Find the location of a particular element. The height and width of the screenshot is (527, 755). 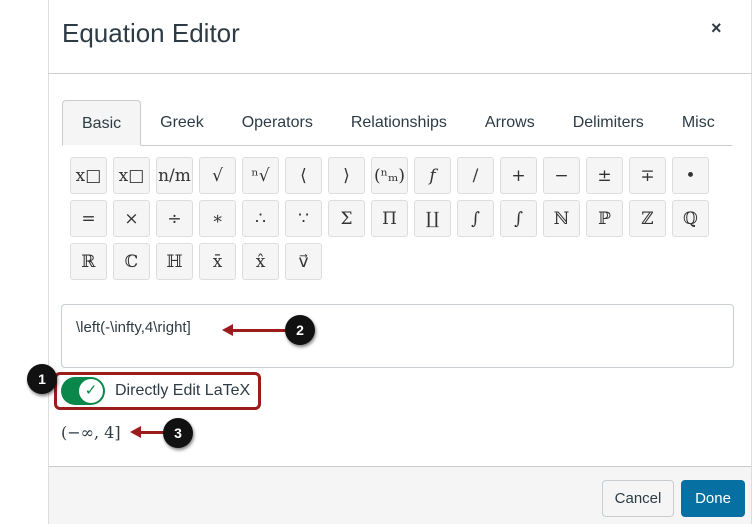

tab-relationships: Relationships is located at coordinates (399, 122).